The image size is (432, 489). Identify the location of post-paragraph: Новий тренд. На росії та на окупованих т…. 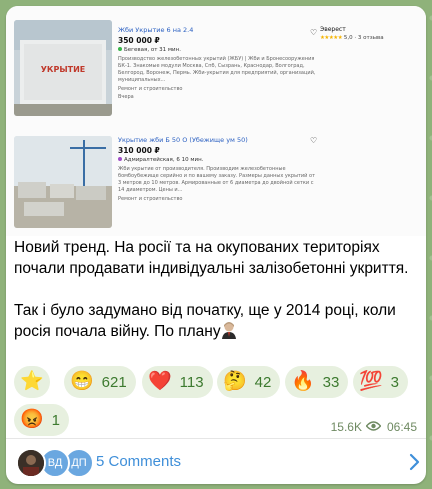
(211, 258).